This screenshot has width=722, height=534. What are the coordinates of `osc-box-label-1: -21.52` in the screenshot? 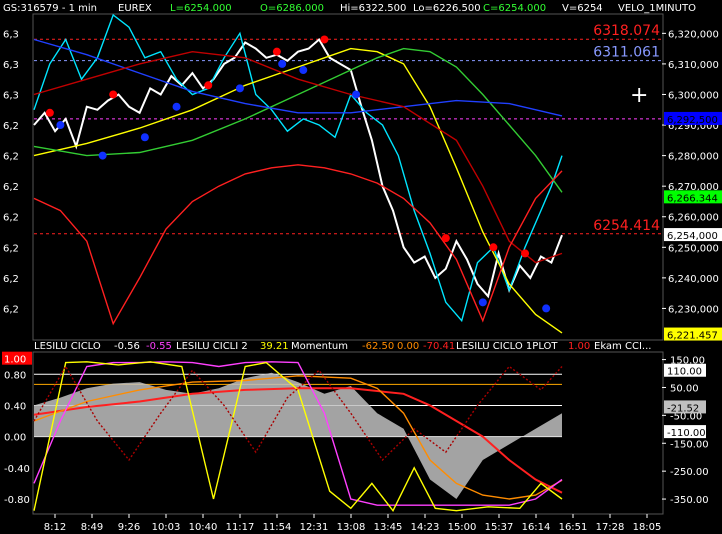 It's located at (683, 408).